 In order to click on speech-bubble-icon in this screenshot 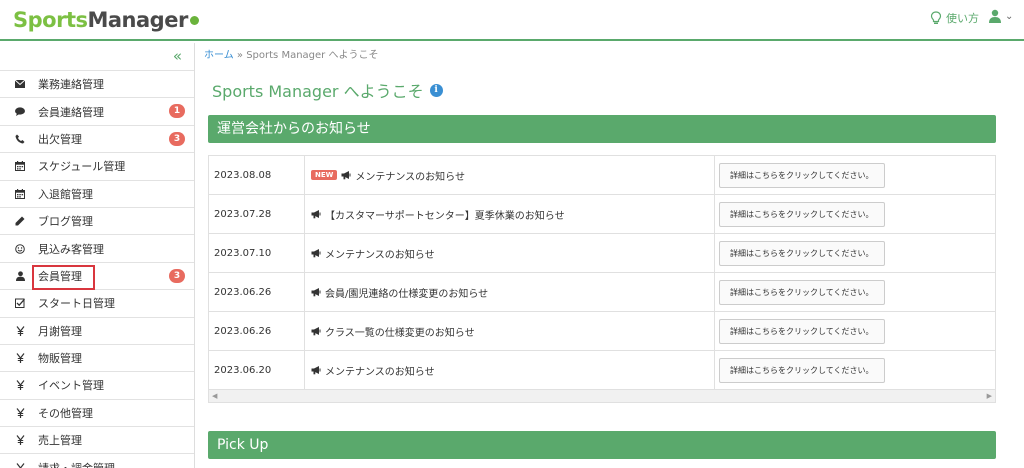, I will do `click(20, 112)`.